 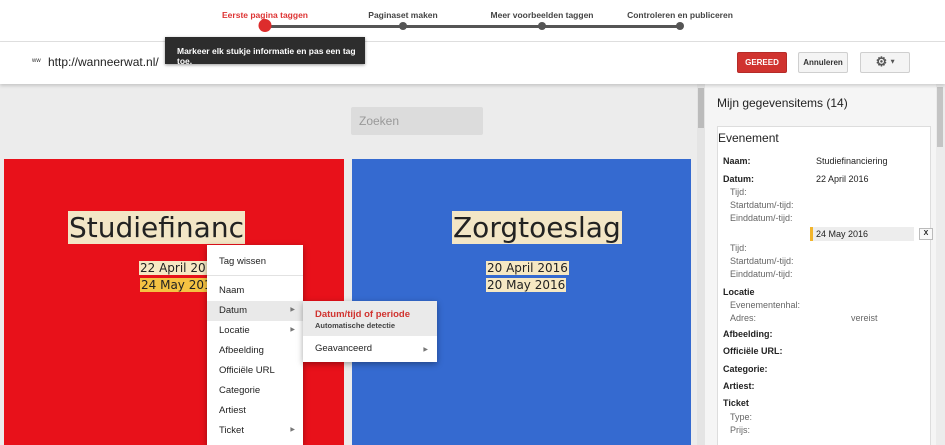 What do you see at coordinates (355, 325) in the screenshot?
I see `submenu-item-subtitle: Automatische detectie` at bounding box center [355, 325].